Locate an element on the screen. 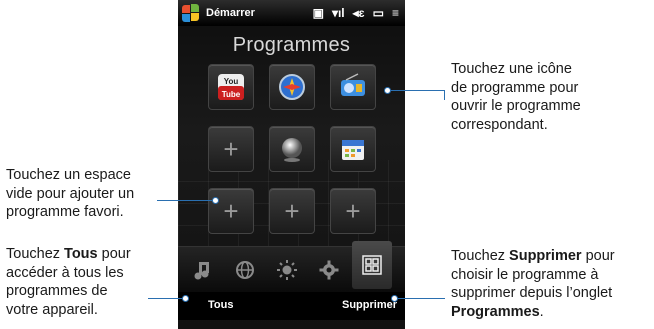 The image size is (654, 329). tab-programs is located at coordinates (372, 265).